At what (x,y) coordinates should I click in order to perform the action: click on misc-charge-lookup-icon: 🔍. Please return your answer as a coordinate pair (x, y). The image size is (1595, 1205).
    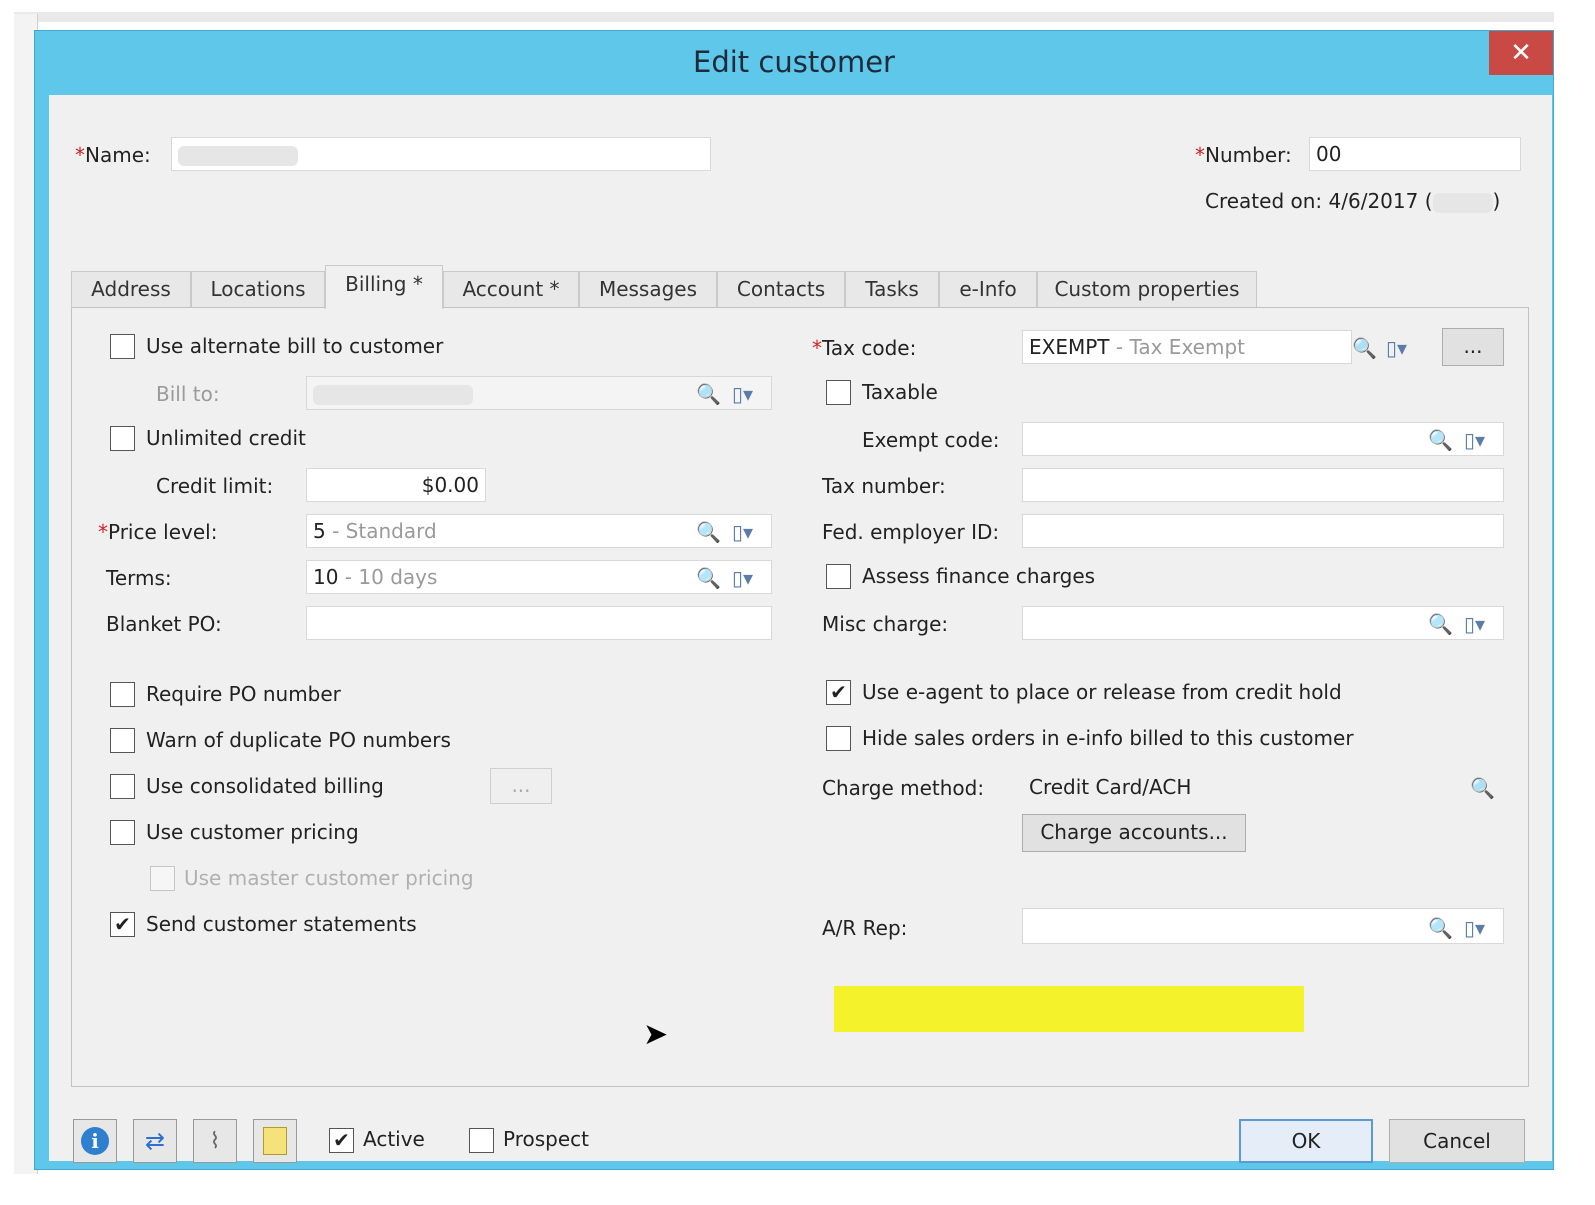
    Looking at the image, I should click on (1440, 624).